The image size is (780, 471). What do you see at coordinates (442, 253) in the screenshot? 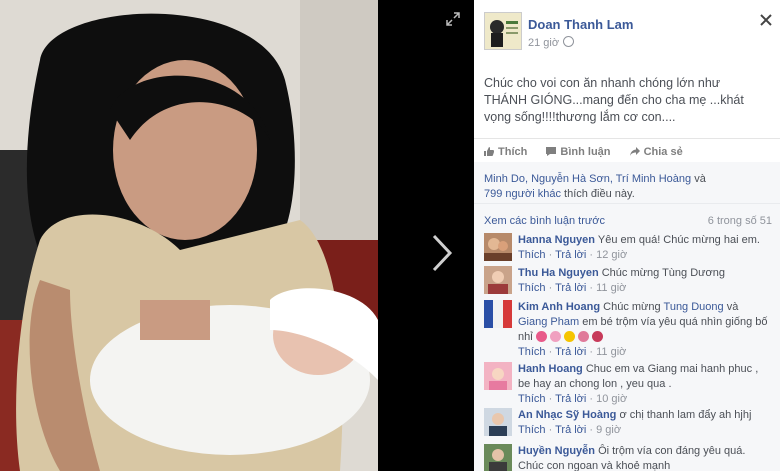
I see `chevron-right-icon` at bounding box center [442, 253].